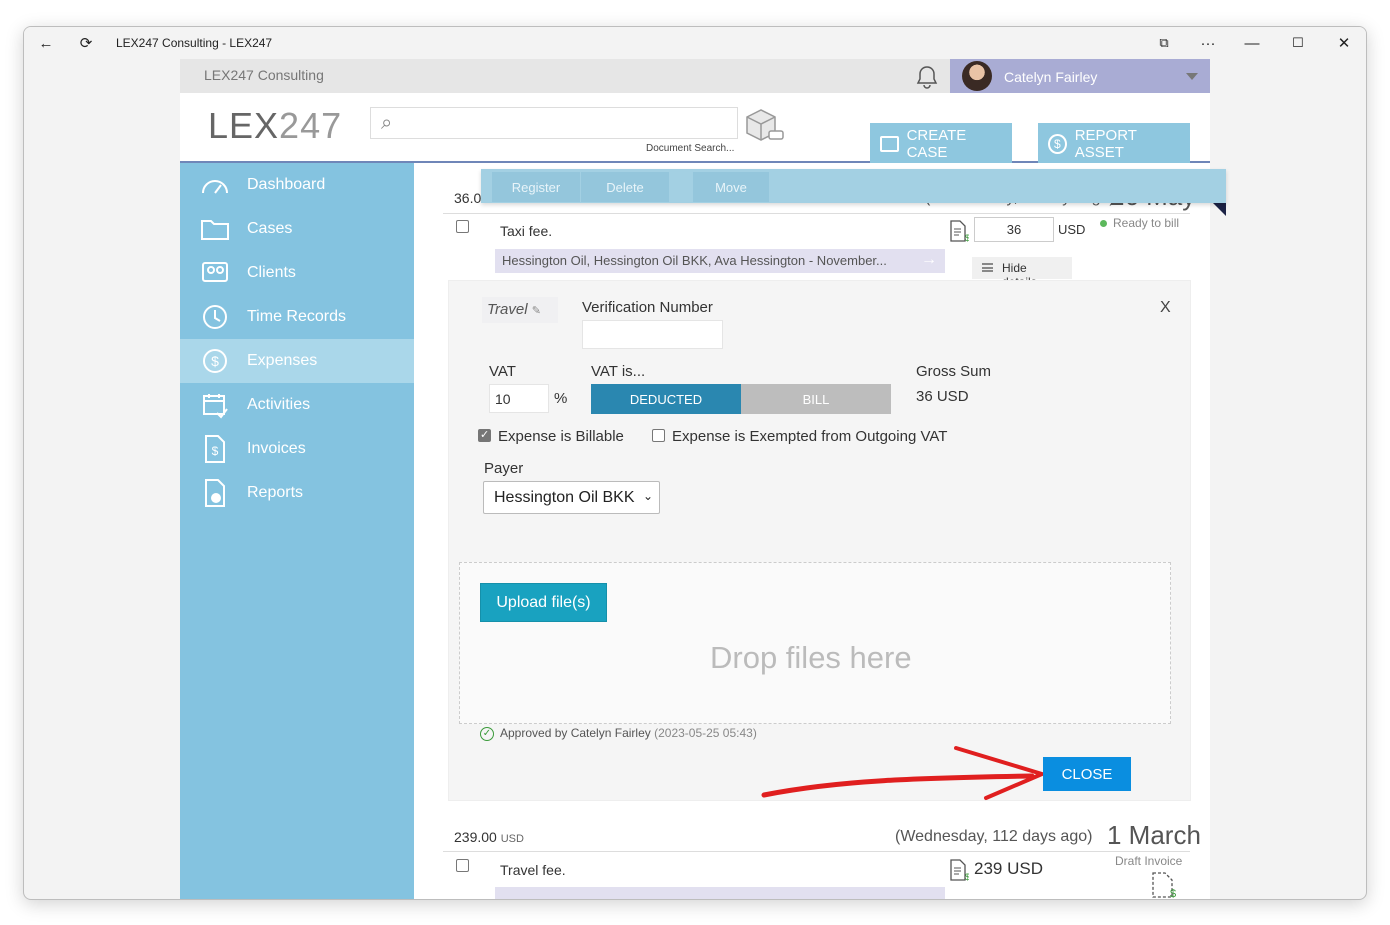  I want to click on create-case-button: CREATE CASE, so click(941, 144).